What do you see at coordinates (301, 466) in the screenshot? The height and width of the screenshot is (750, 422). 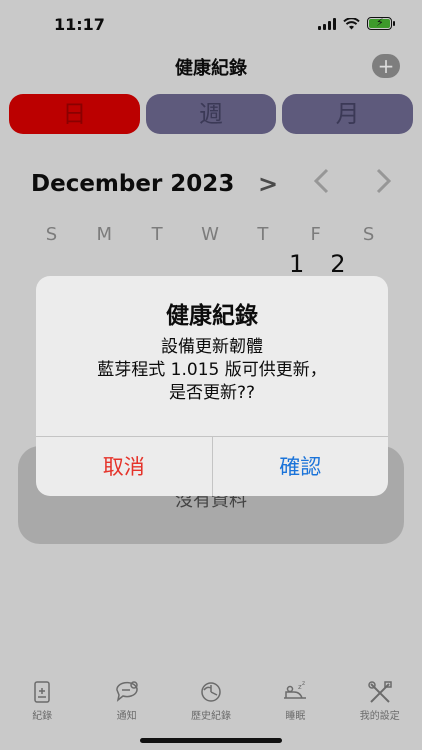 I see `confirm-button: 確認` at bounding box center [301, 466].